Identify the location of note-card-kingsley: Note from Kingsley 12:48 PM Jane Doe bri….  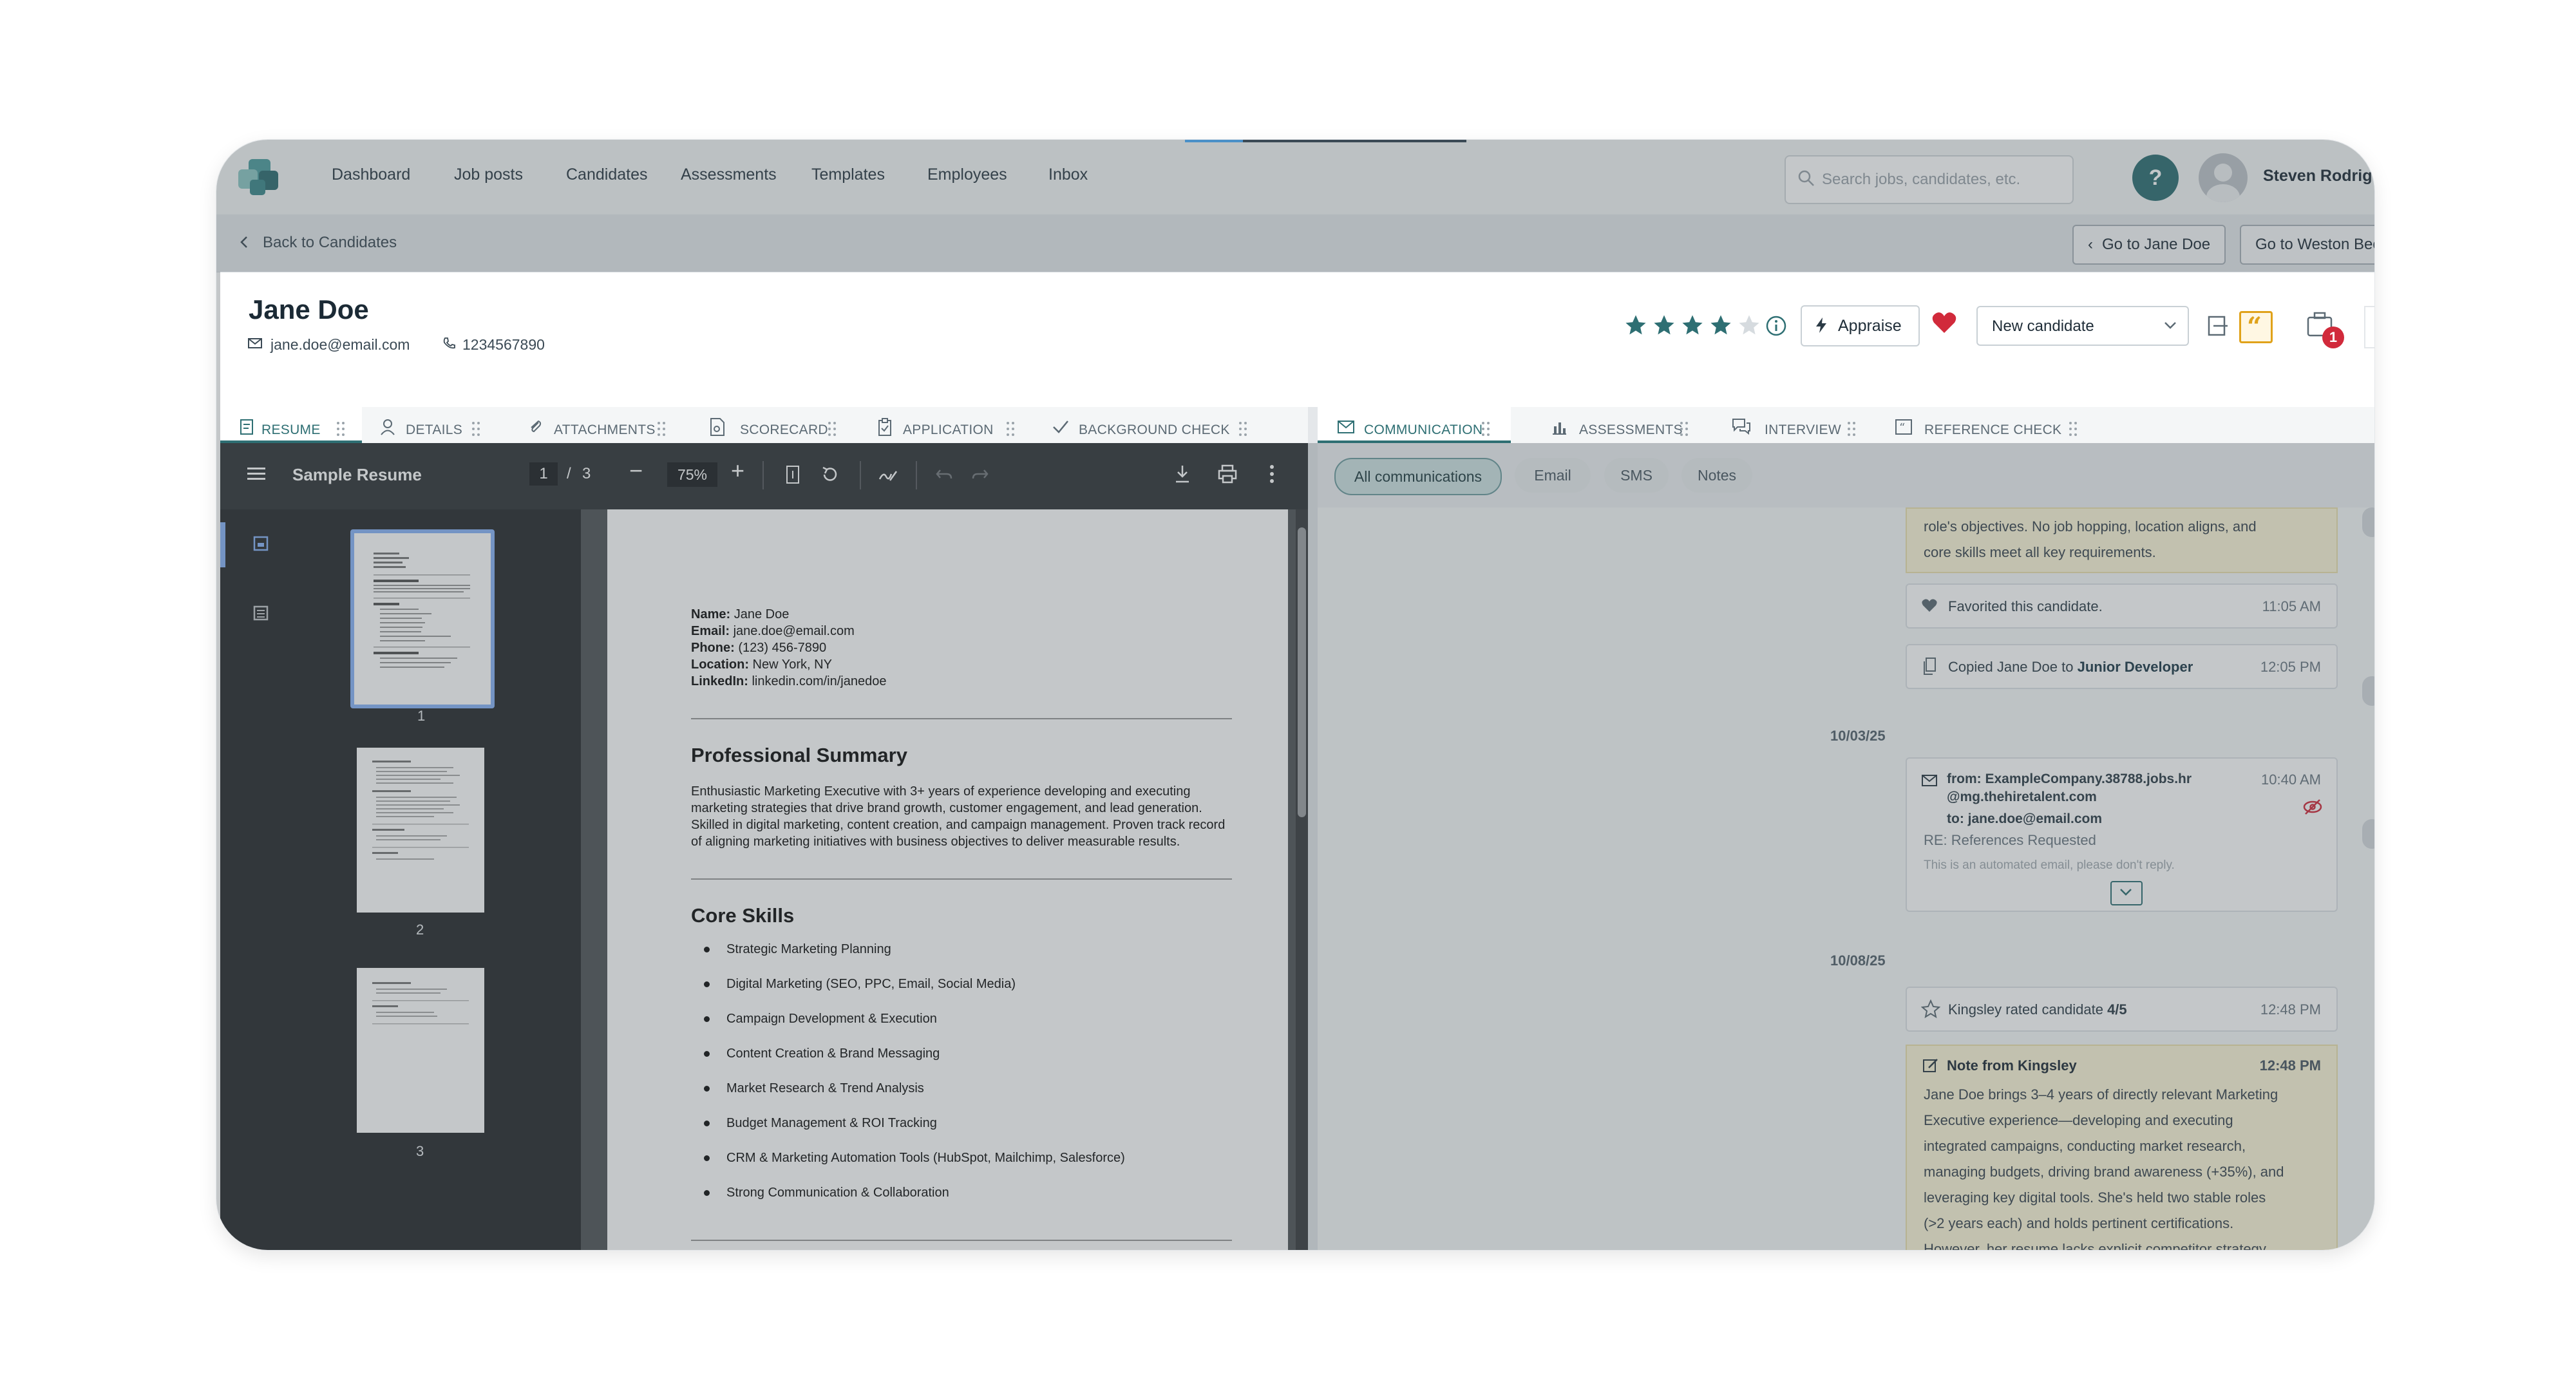
(2122, 1147).